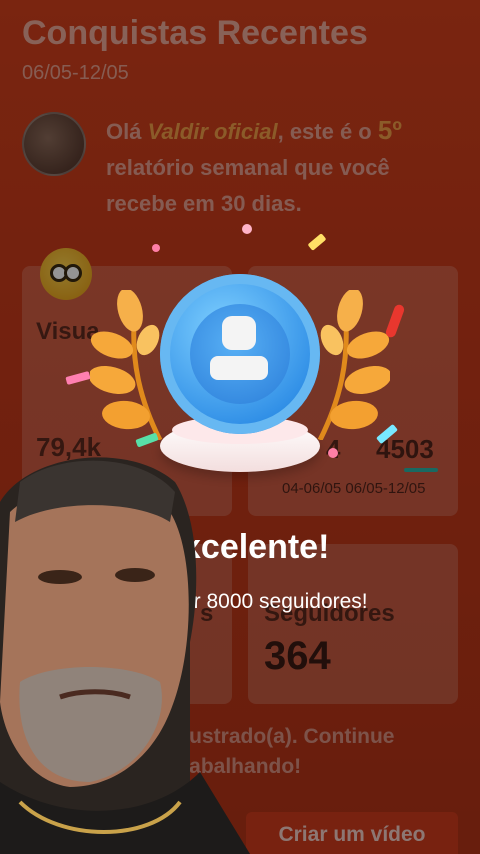 Image resolution: width=480 pixels, height=854 pixels. I want to click on person-head-shape, so click(239, 333).